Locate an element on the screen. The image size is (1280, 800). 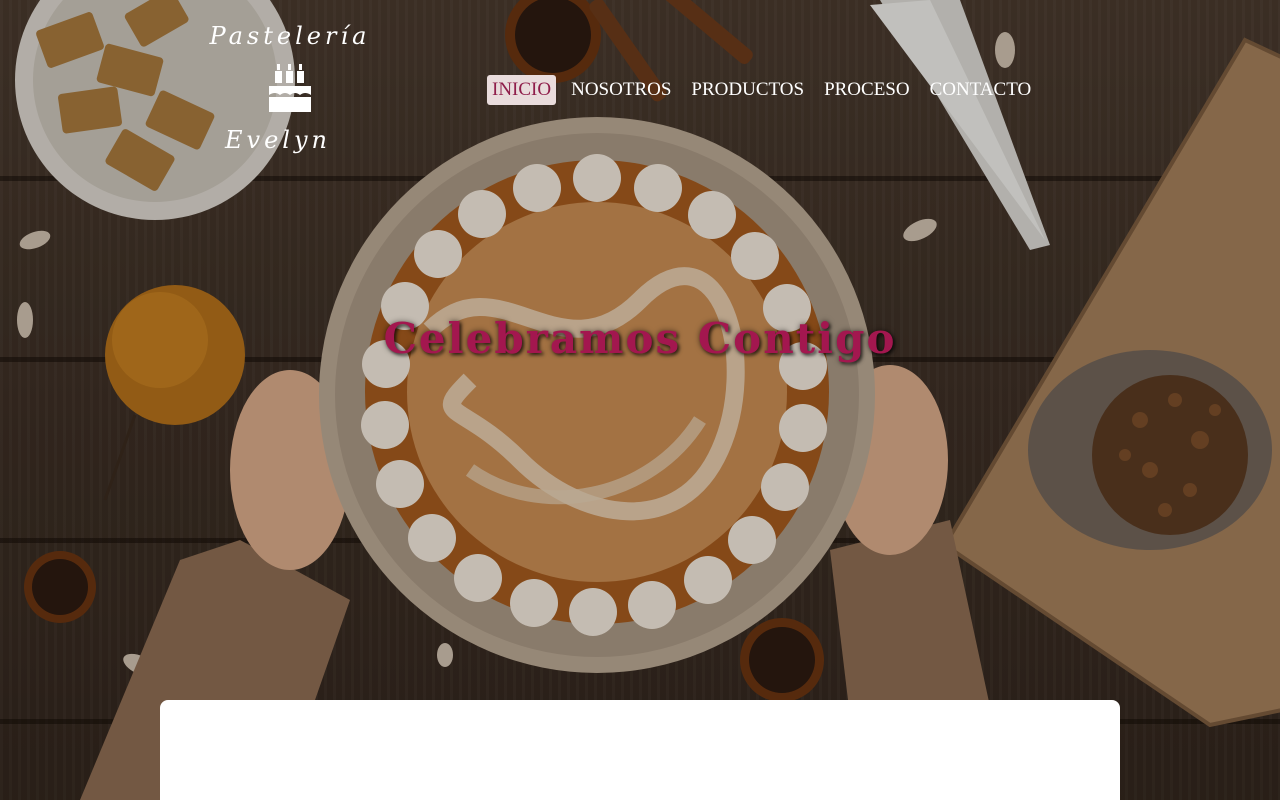
brand-logo: Pastelería Evelyn is located at coordinates (290, 88).